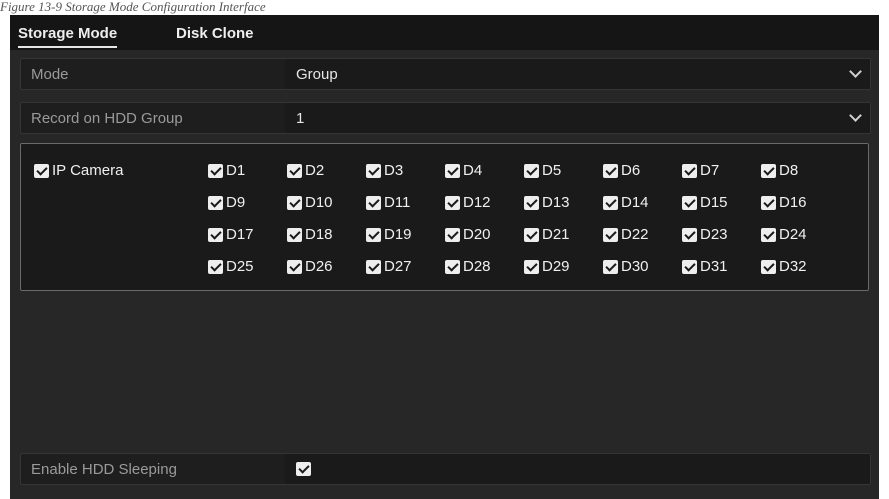  Describe the element at coordinates (577, 118) in the screenshot. I see `record-hdd-group-select: 1` at that location.